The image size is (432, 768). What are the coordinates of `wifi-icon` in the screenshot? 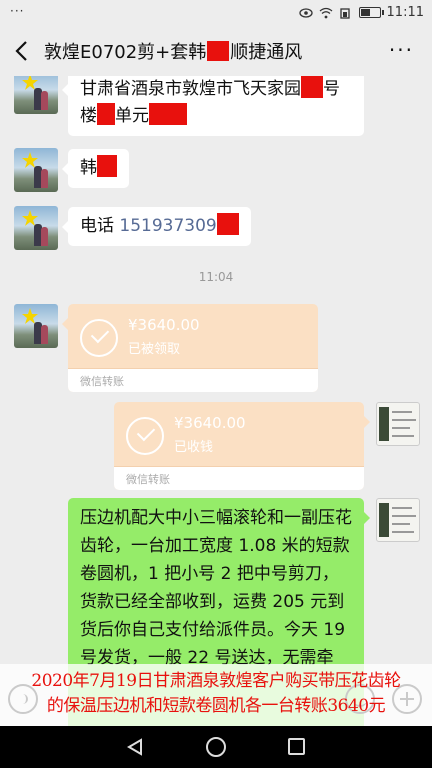 It's located at (325, 12).